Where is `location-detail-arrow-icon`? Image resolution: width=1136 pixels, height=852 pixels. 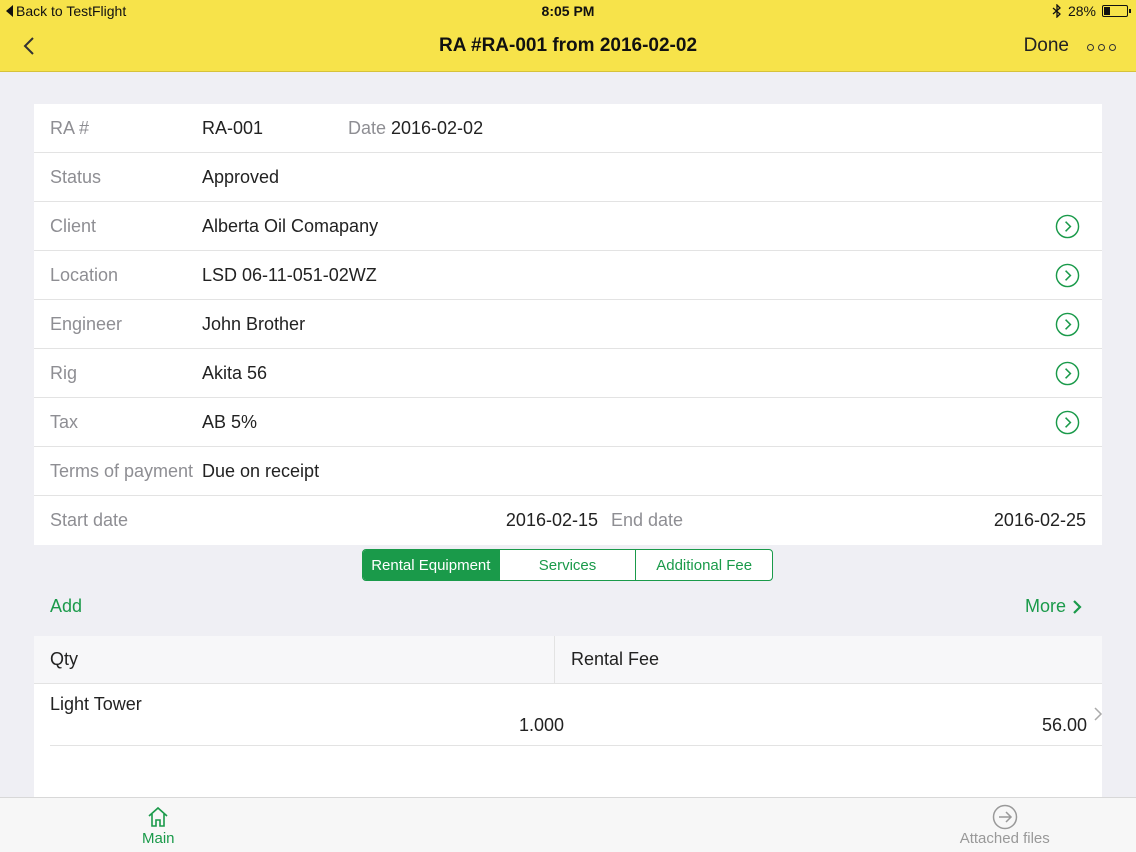
location-detail-arrow-icon is located at coordinates (1067, 275).